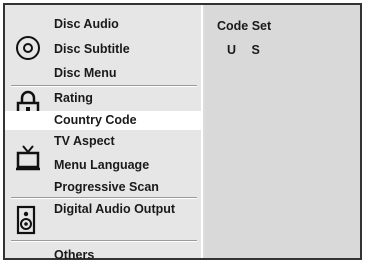  What do you see at coordinates (92, 49) in the screenshot?
I see `menu-item-disc-subtitle: Disc Subtitle` at bounding box center [92, 49].